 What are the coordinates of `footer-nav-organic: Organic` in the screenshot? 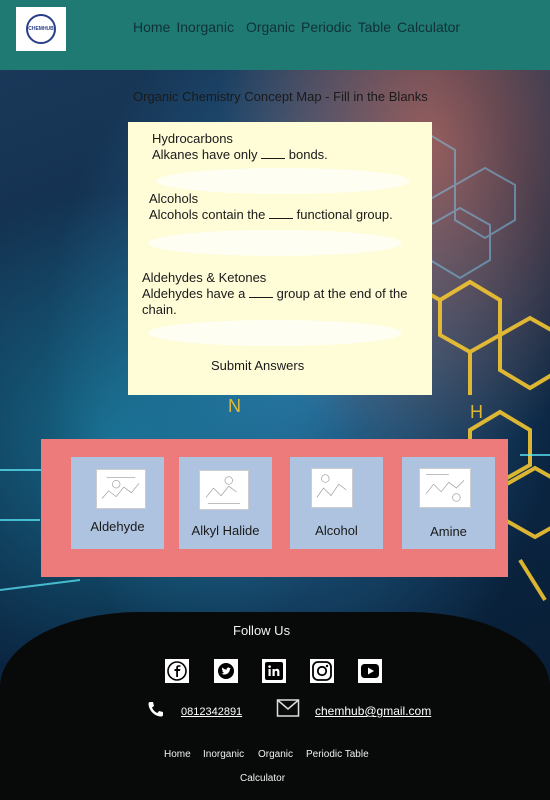 It's located at (275, 754).